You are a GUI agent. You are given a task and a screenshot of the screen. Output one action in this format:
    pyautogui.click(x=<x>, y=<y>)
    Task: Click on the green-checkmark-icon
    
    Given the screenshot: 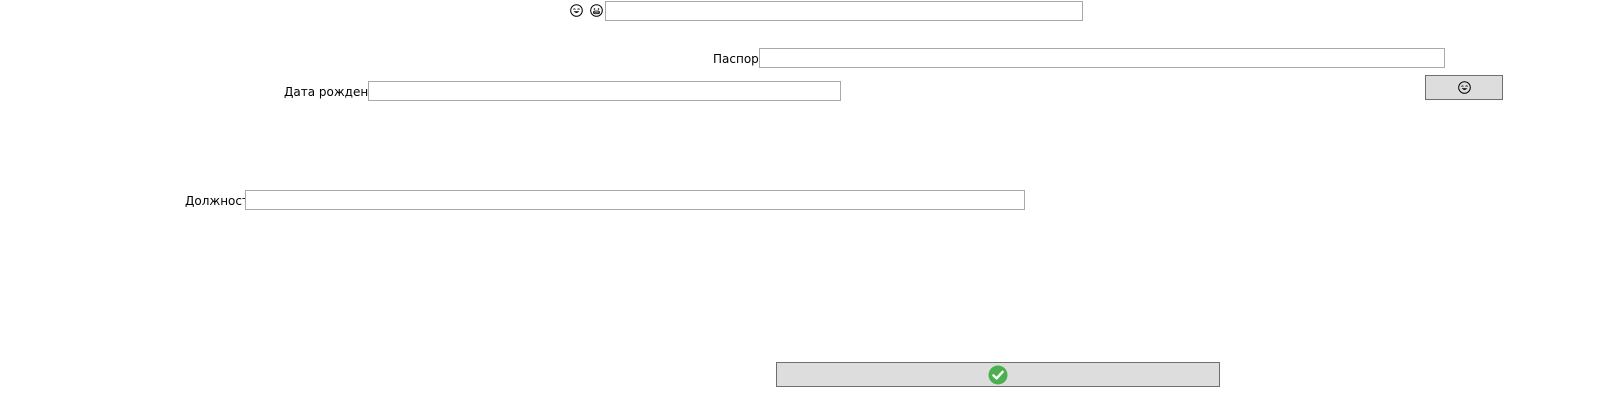 What is the action you would take?
    pyautogui.click(x=998, y=375)
    